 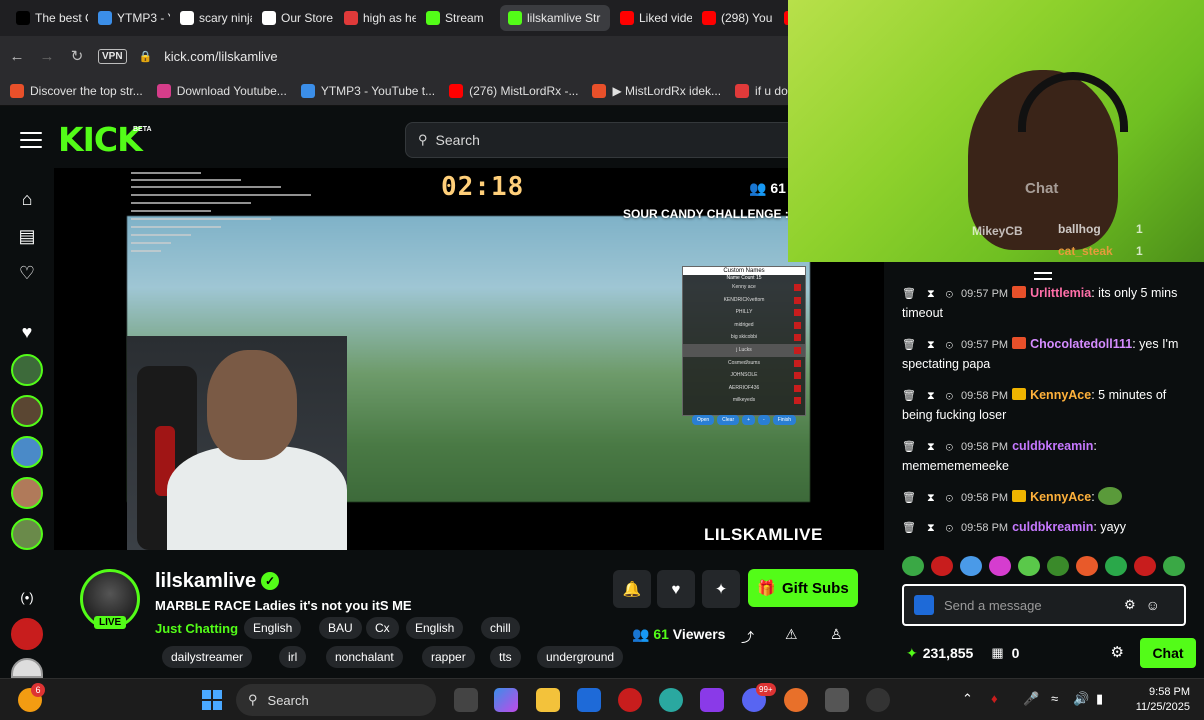 I want to click on microphone-icon: 🎤, so click(x=1031, y=699).